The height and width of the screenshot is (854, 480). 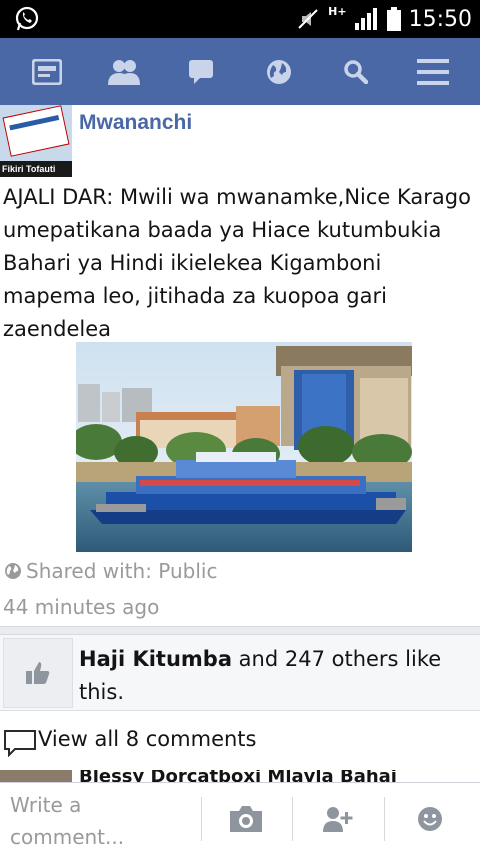 I want to click on emoji-button, so click(x=430, y=819).